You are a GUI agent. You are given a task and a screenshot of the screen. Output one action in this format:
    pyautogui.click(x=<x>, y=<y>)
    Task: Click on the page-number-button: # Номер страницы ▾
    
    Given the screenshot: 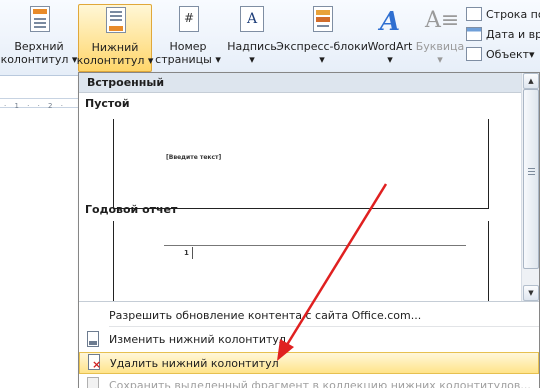 What is the action you would take?
    pyautogui.click(x=188, y=38)
    